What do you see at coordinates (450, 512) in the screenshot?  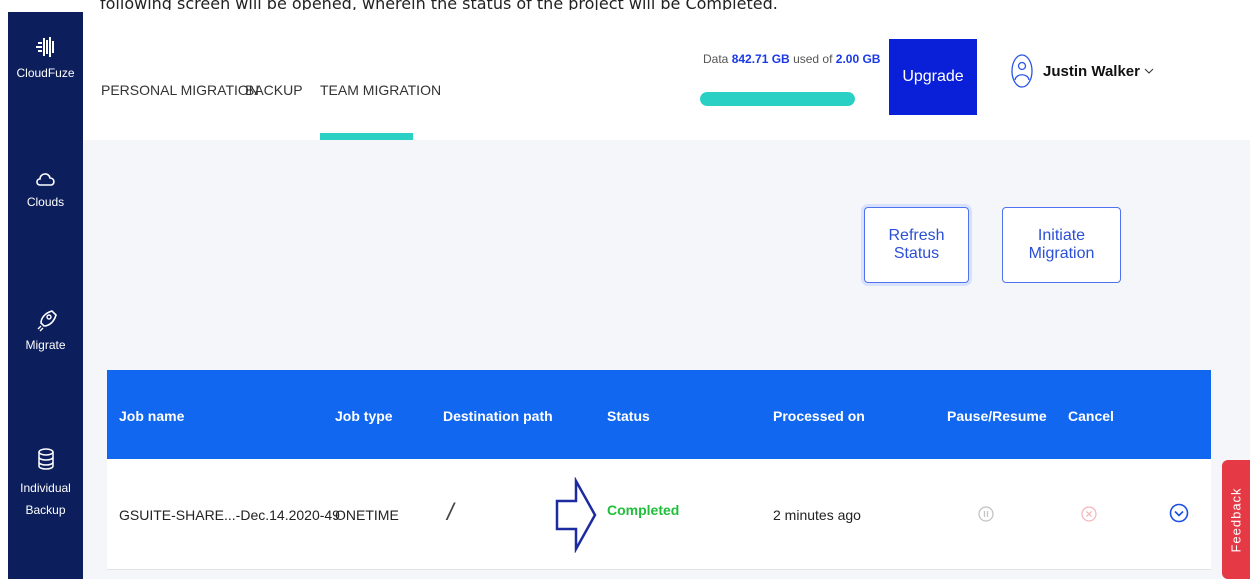 I see `destination-path-cell: /` at bounding box center [450, 512].